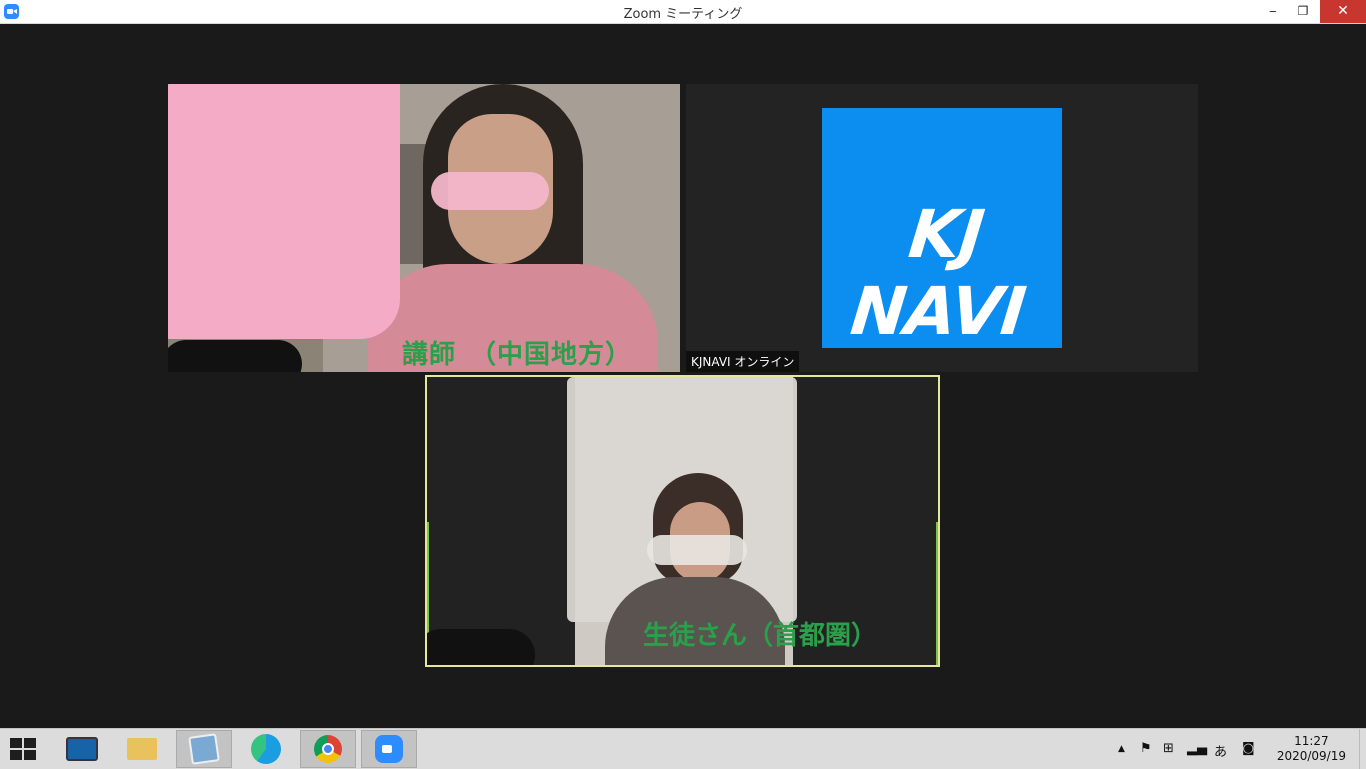 This screenshot has height=769, width=1366. Describe the element at coordinates (1311, 756) in the screenshot. I see `clock-date: 2020/09/19` at that location.